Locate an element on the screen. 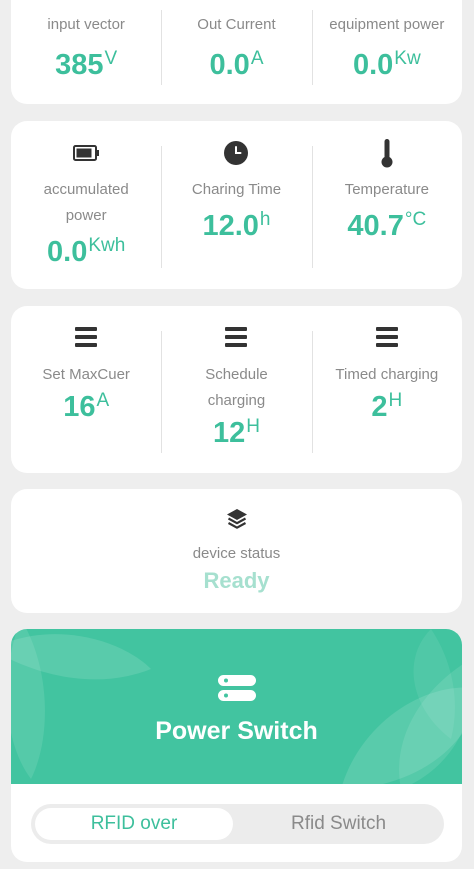  temperature-stat: Temperature 40.7°C is located at coordinates (386, 205).